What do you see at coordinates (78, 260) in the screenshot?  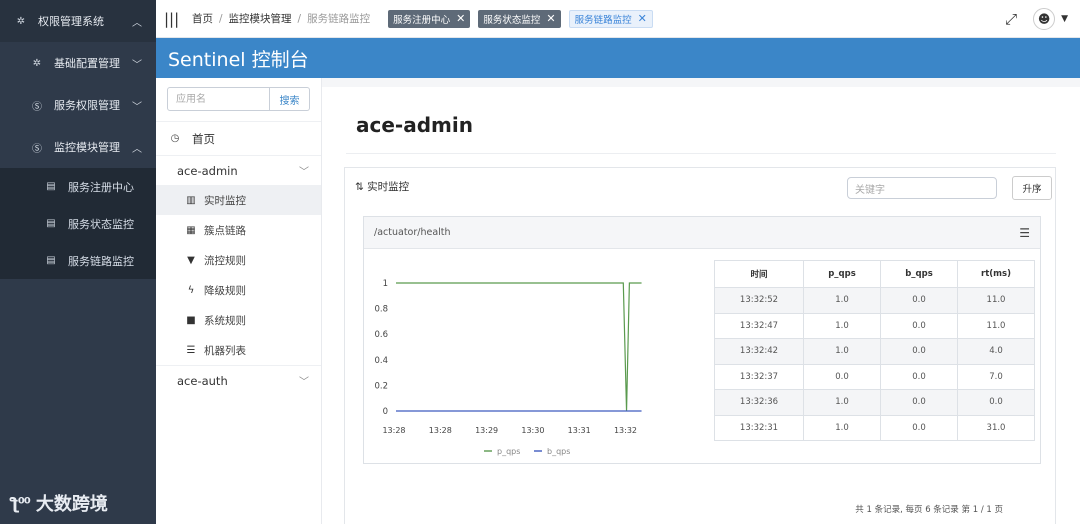 I see `sidebar-subitem-trace: ▤ 服务链路监控` at bounding box center [78, 260].